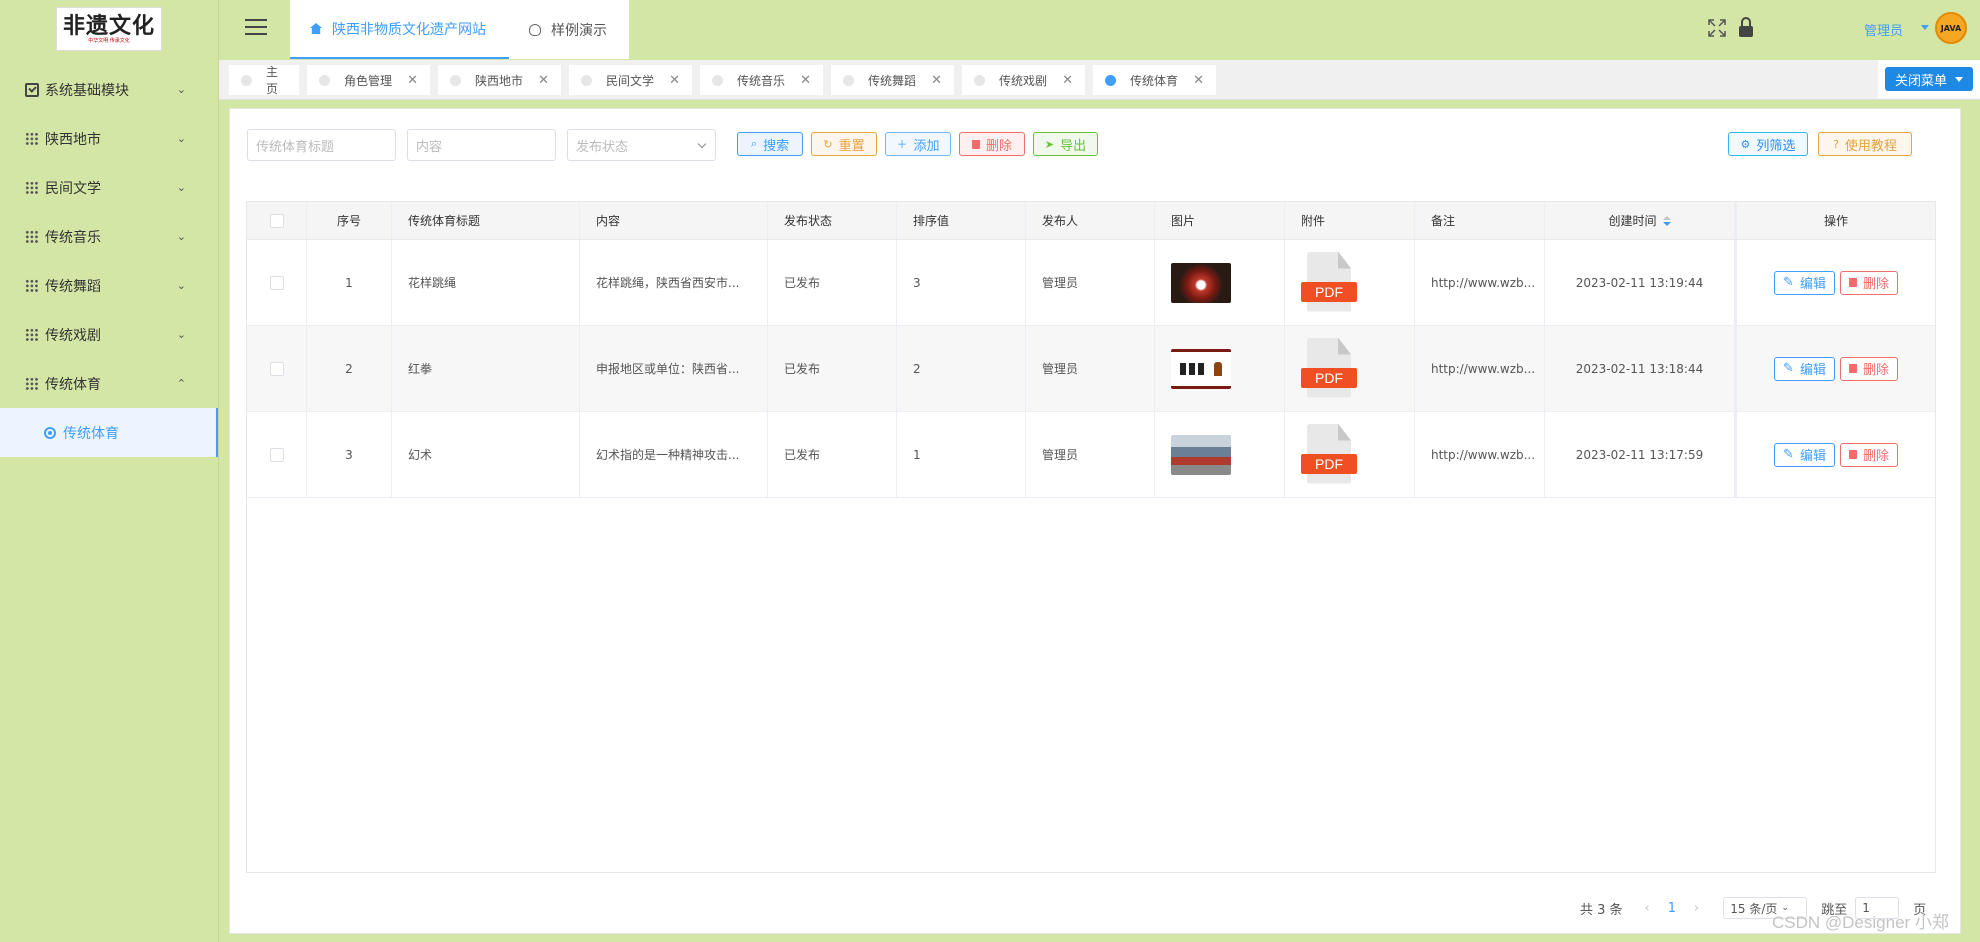  Describe the element at coordinates (1875, 284) in the screenshot. I see `delete-label: 删除` at that location.